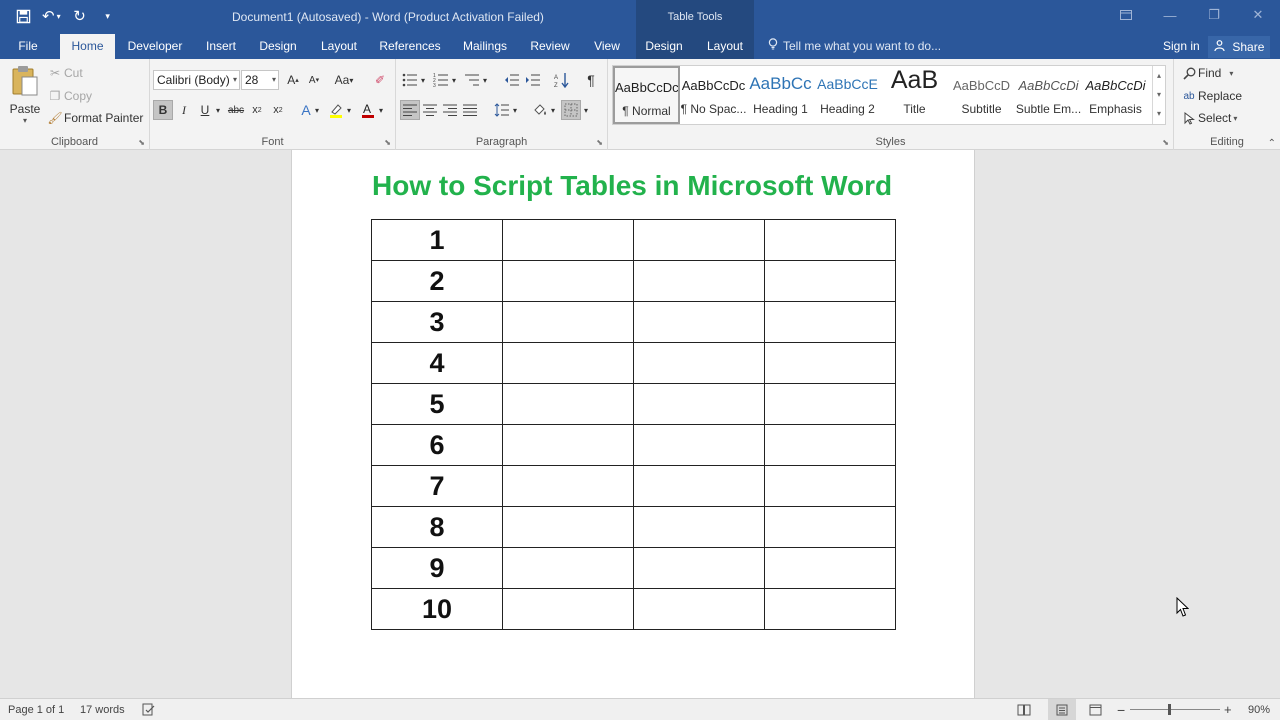 This screenshot has height=720, width=1280. What do you see at coordinates (485, 80) in the screenshot?
I see `multilevel-dropdown-icon: ▾` at bounding box center [485, 80].